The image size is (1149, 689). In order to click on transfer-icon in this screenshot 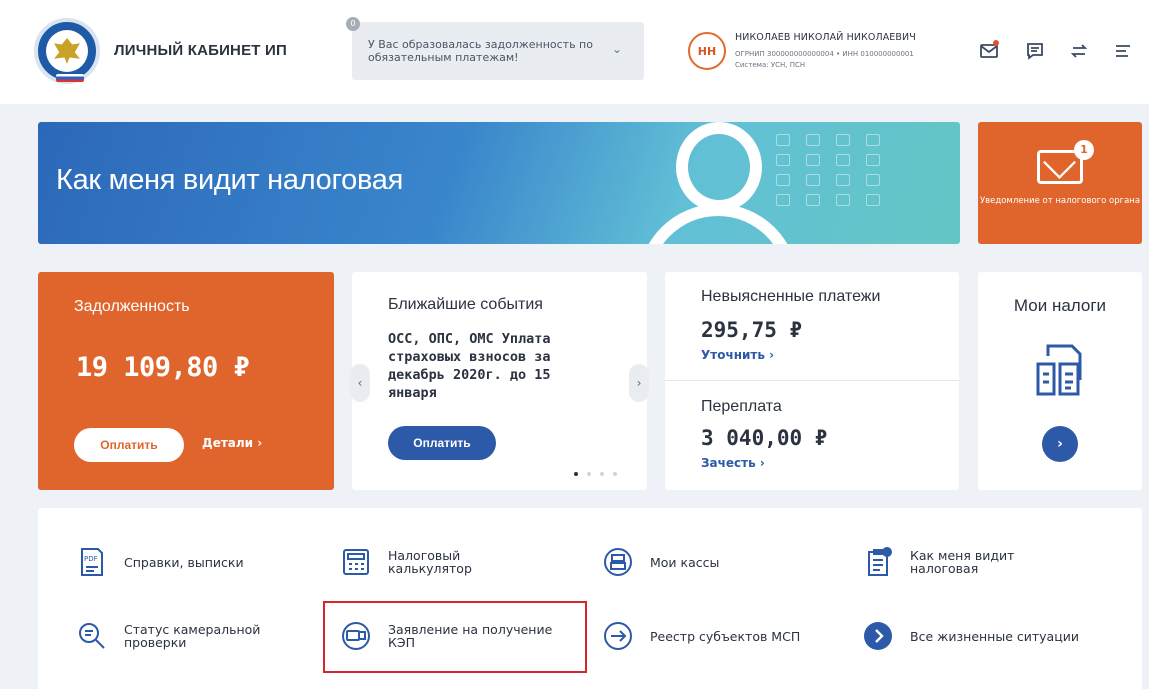, I will do `click(1079, 51)`.